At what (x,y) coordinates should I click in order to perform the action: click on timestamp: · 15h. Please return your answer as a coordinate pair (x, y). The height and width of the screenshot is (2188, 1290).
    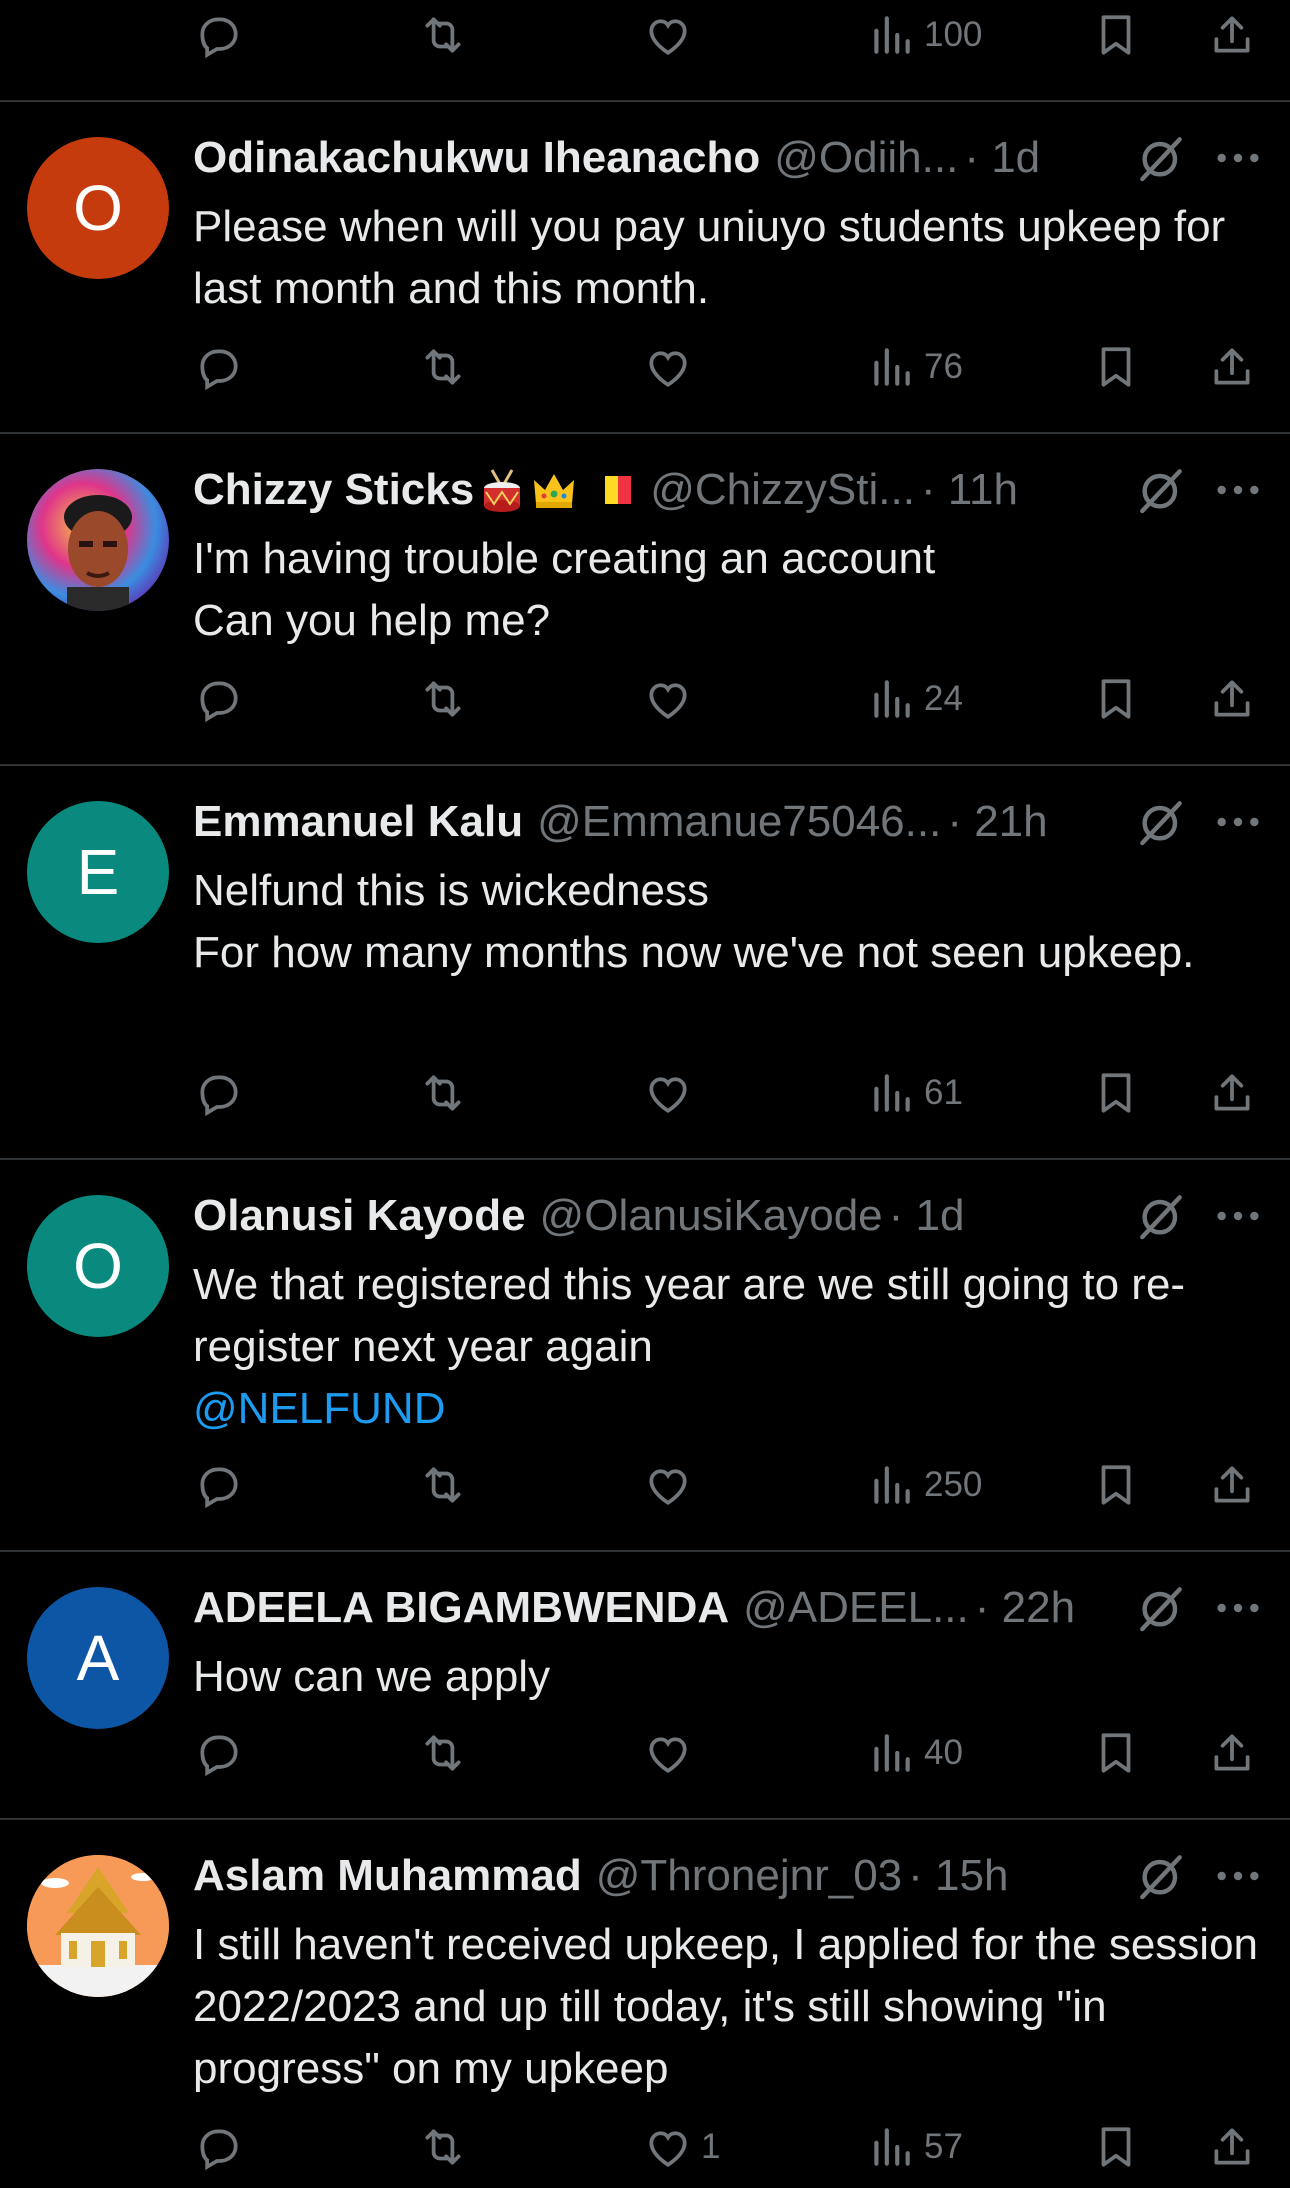
    Looking at the image, I should click on (958, 1876).